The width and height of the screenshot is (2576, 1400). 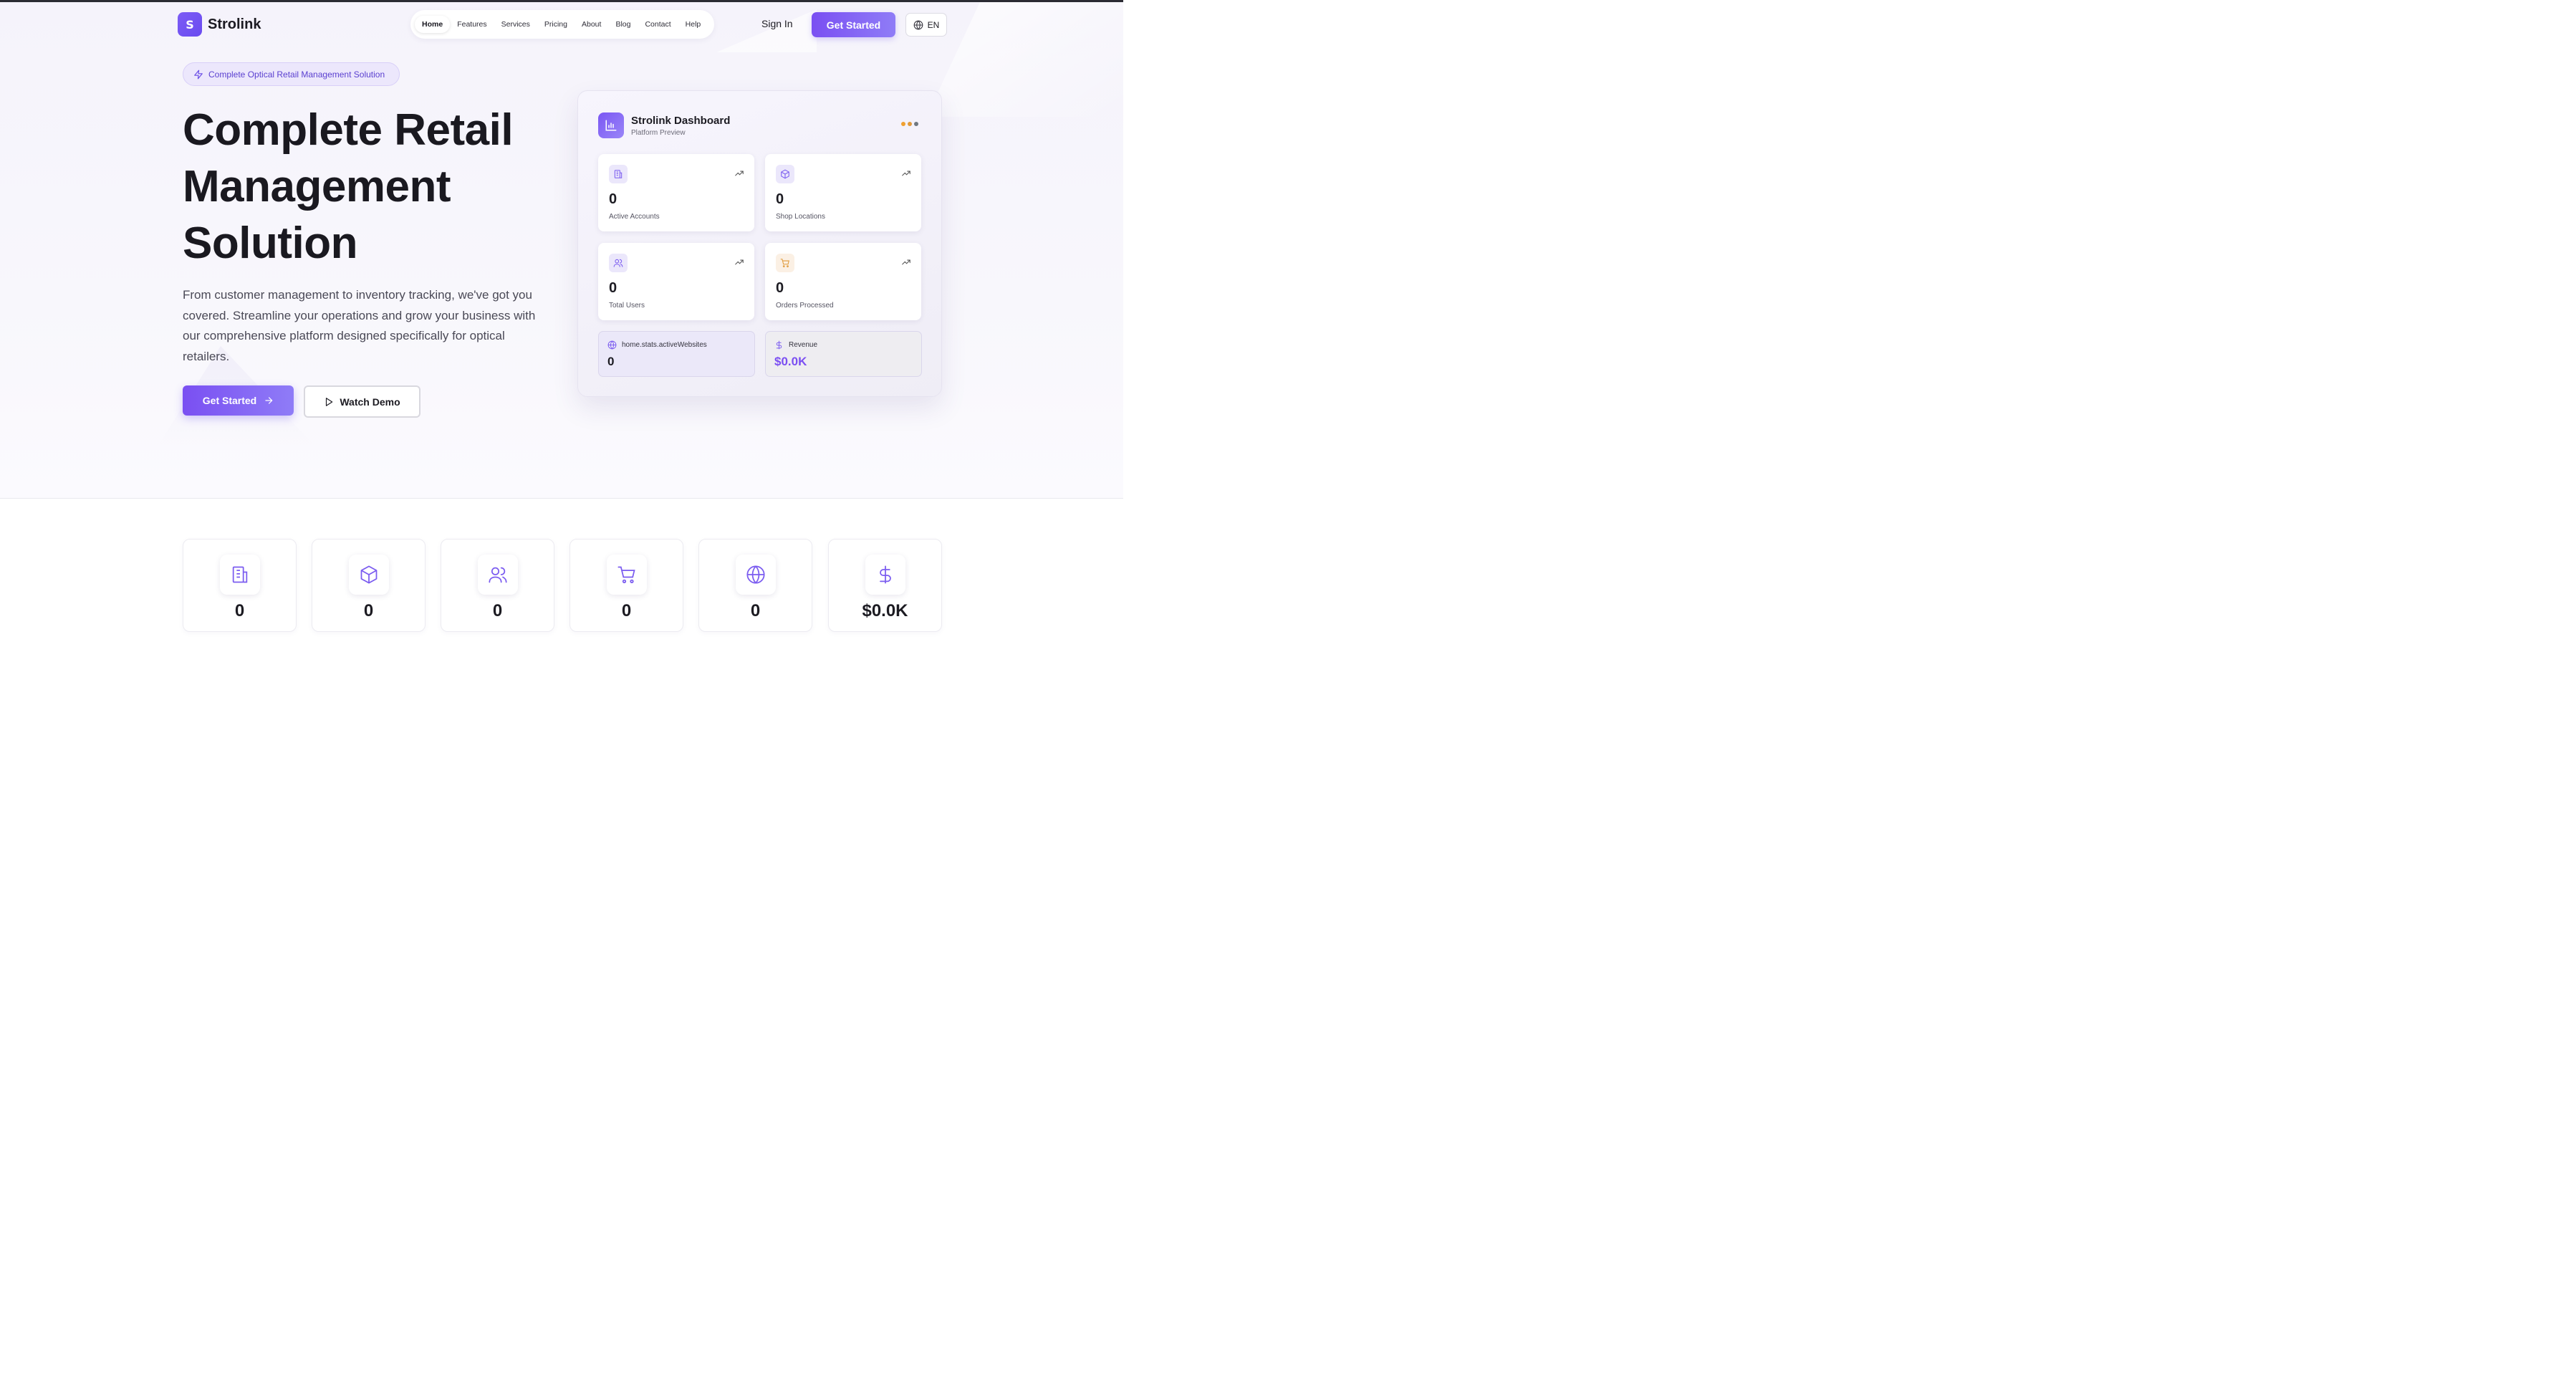 What do you see at coordinates (635, 217) in the screenshot?
I see `stat-label: Active Accounts` at bounding box center [635, 217].